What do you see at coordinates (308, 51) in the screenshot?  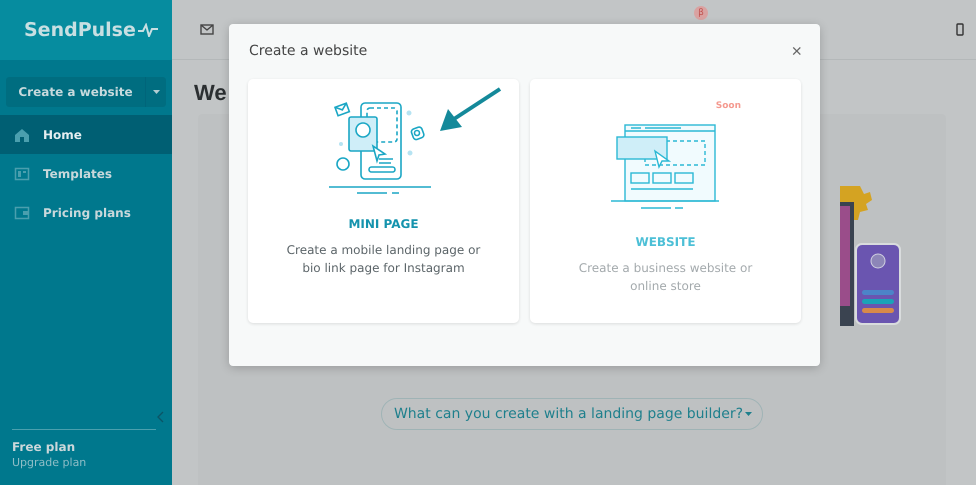 I see `dialog-title: Create a website` at bounding box center [308, 51].